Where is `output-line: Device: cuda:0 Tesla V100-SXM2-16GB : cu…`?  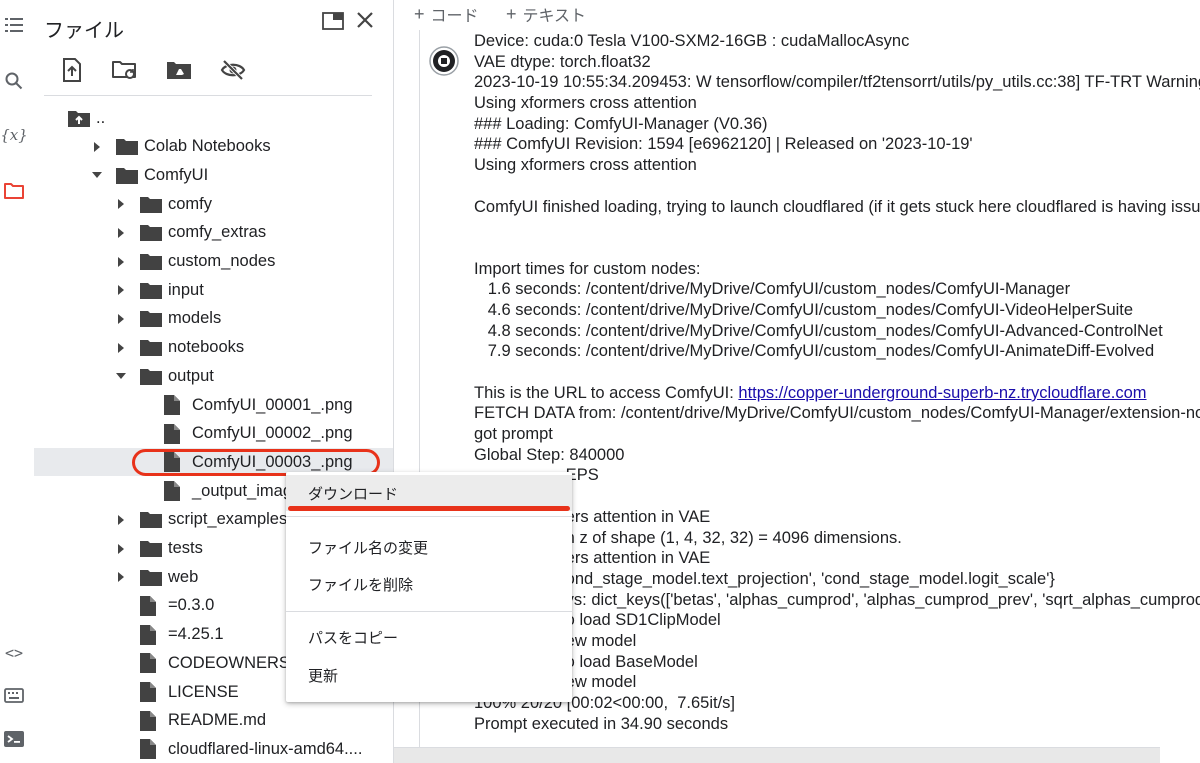
output-line: Device: cuda:0 Tesla V100-SXM2-16GB : cu… is located at coordinates (692, 41).